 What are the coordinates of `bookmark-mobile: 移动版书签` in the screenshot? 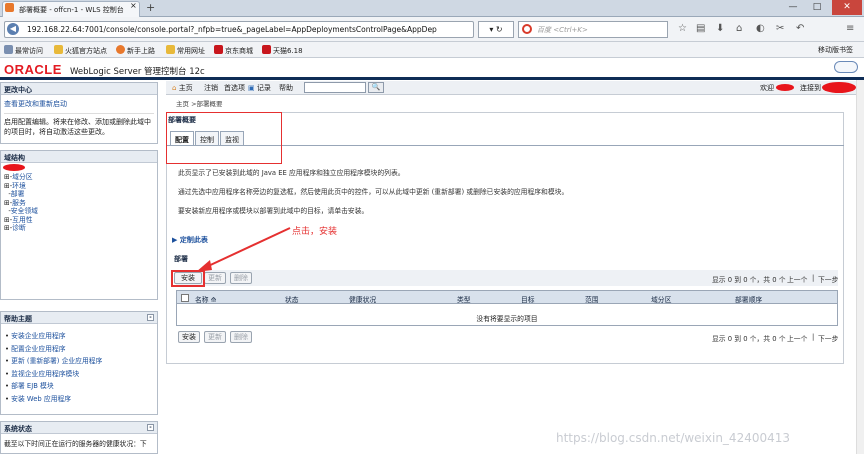 It's located at (835, 50).